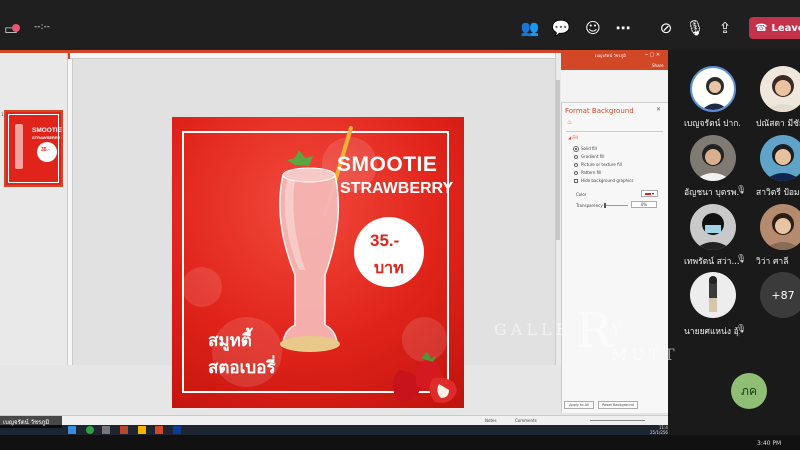  I want to click on teams-meeting-bar: ▭ --:-- 👥 💬 ☺ ⋯ ⊘ 🎙 ⇪ ☎ Leave, so click(400, 25).